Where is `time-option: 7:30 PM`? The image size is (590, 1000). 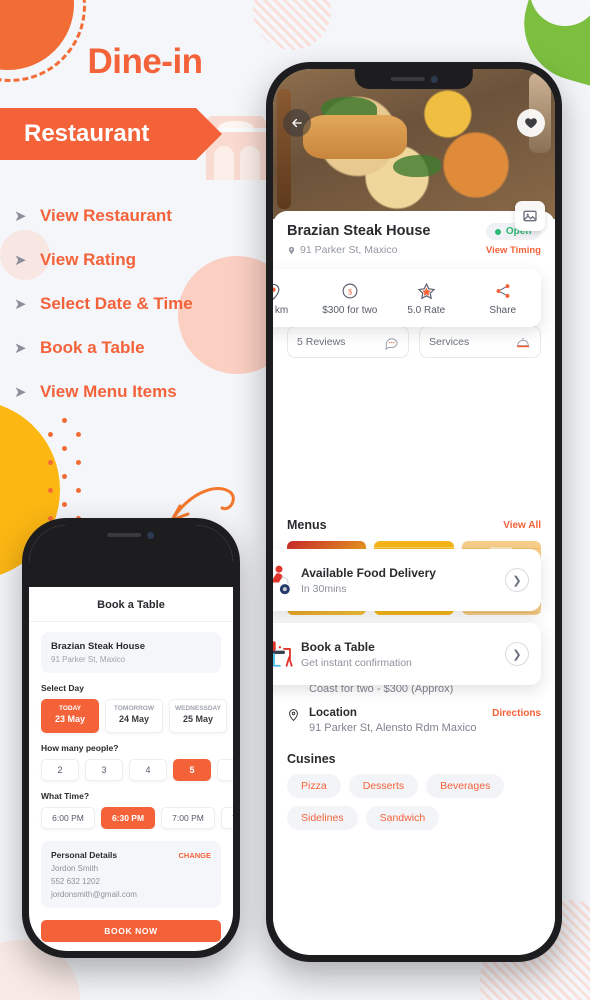
time-option: 7:30 PM is located at coordinates (227, 818).